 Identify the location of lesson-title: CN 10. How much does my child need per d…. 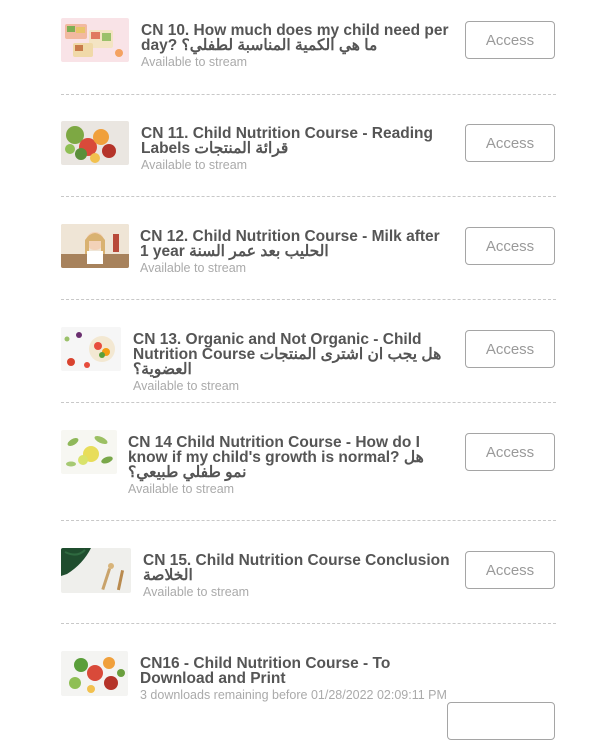
(296, 38).